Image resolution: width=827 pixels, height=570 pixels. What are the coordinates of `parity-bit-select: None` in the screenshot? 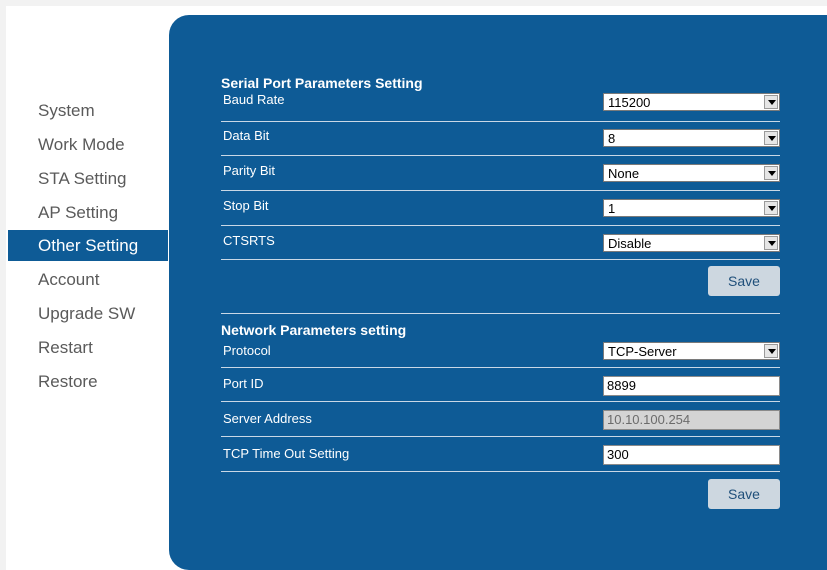 It's located at (691, 173).